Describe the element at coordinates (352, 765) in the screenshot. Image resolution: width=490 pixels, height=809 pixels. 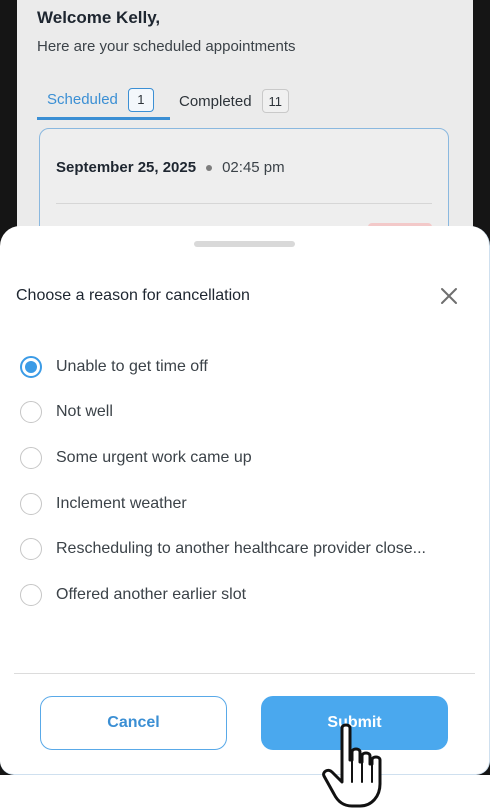
I see `hand-pointer-icon` at that location.